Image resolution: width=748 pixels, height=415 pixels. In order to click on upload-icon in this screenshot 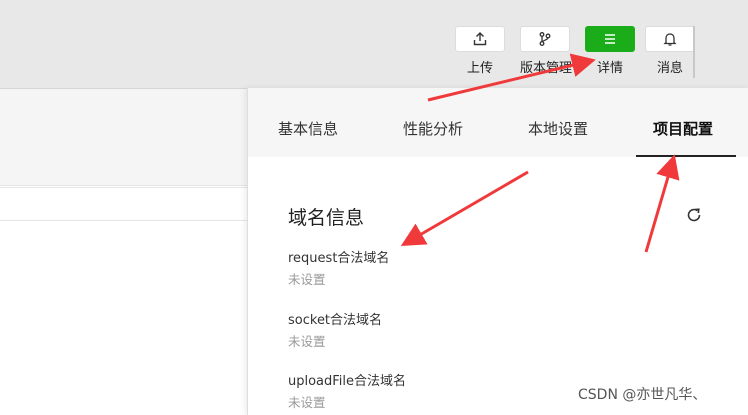, I will do `click(480, 39)`.